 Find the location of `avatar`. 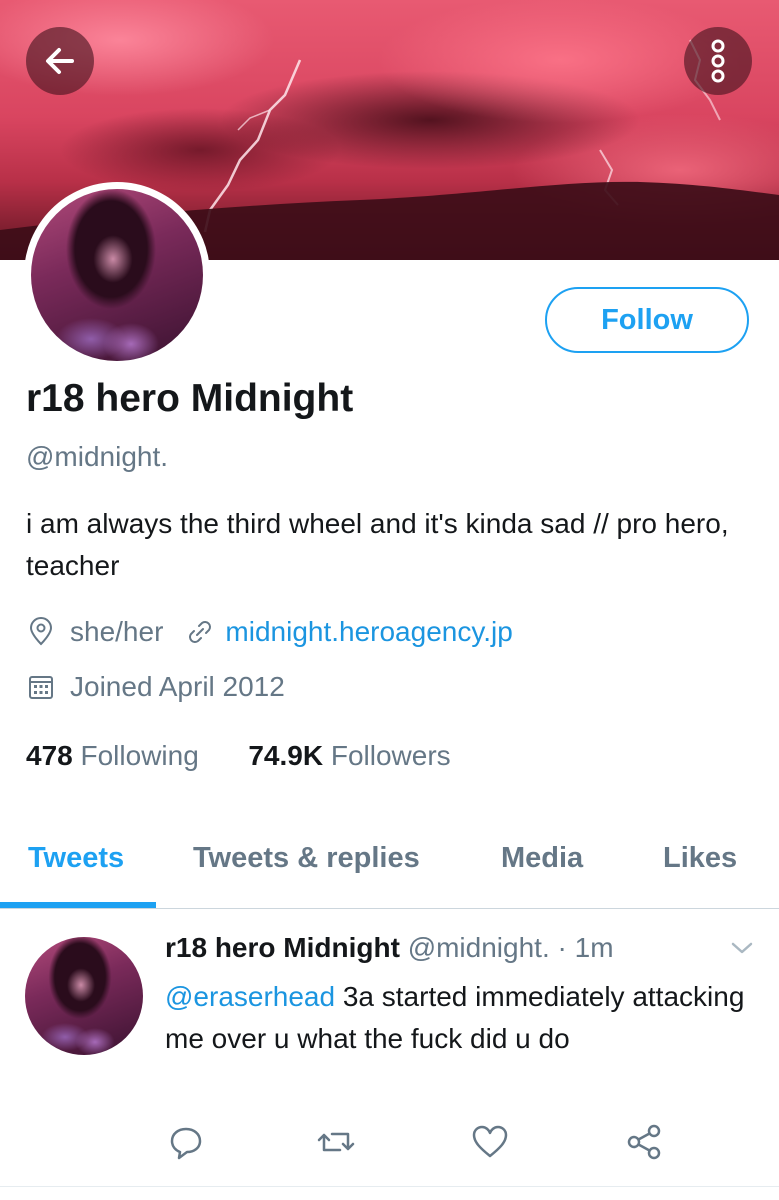

avatar is located at coordinates (117, 275).